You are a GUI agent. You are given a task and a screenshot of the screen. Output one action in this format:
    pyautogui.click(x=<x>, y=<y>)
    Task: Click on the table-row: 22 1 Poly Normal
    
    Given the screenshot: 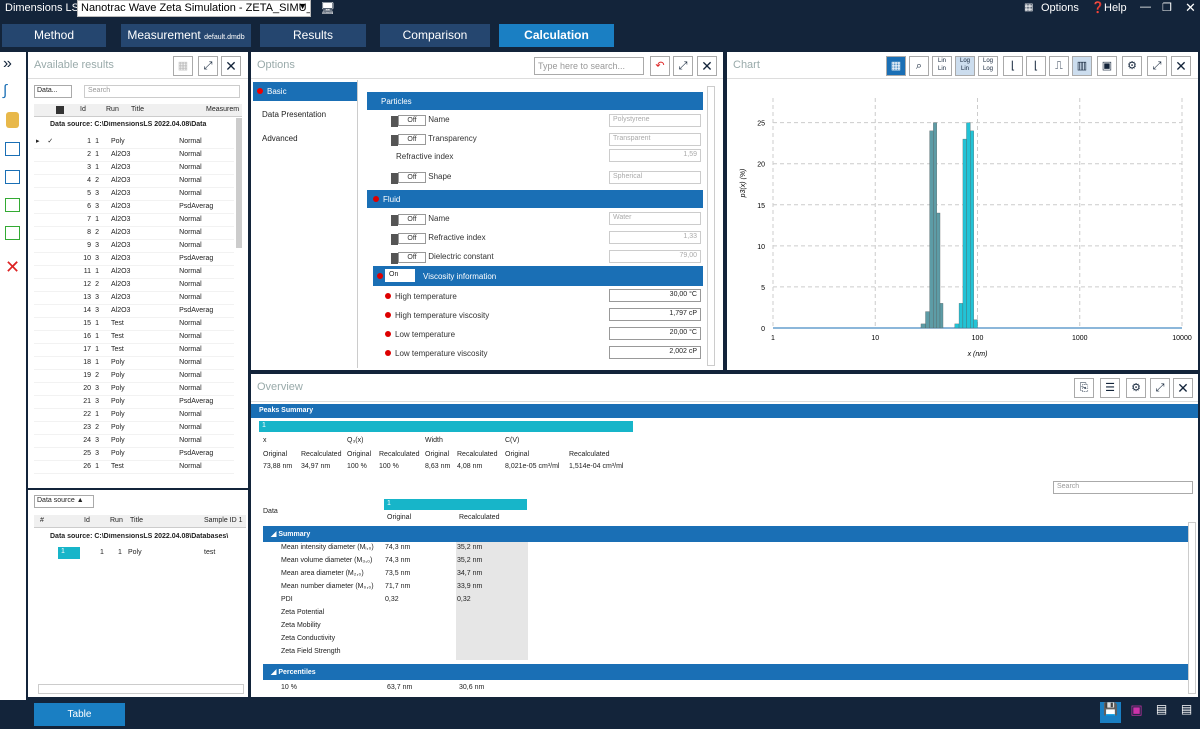 What is the action you would take?
    pyautogui.click(x=134, y=415)
    